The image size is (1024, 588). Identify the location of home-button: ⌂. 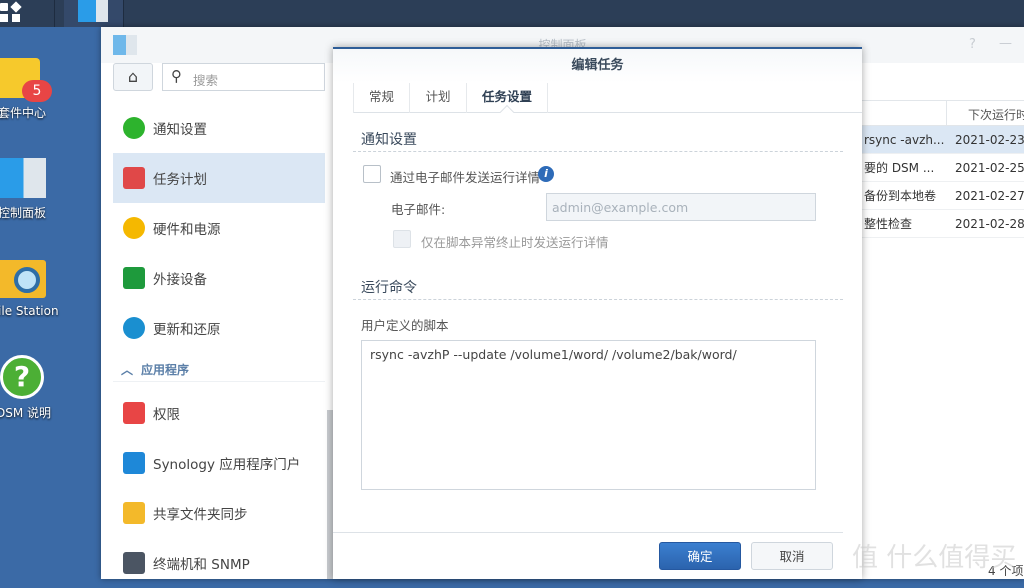
(133, 77).